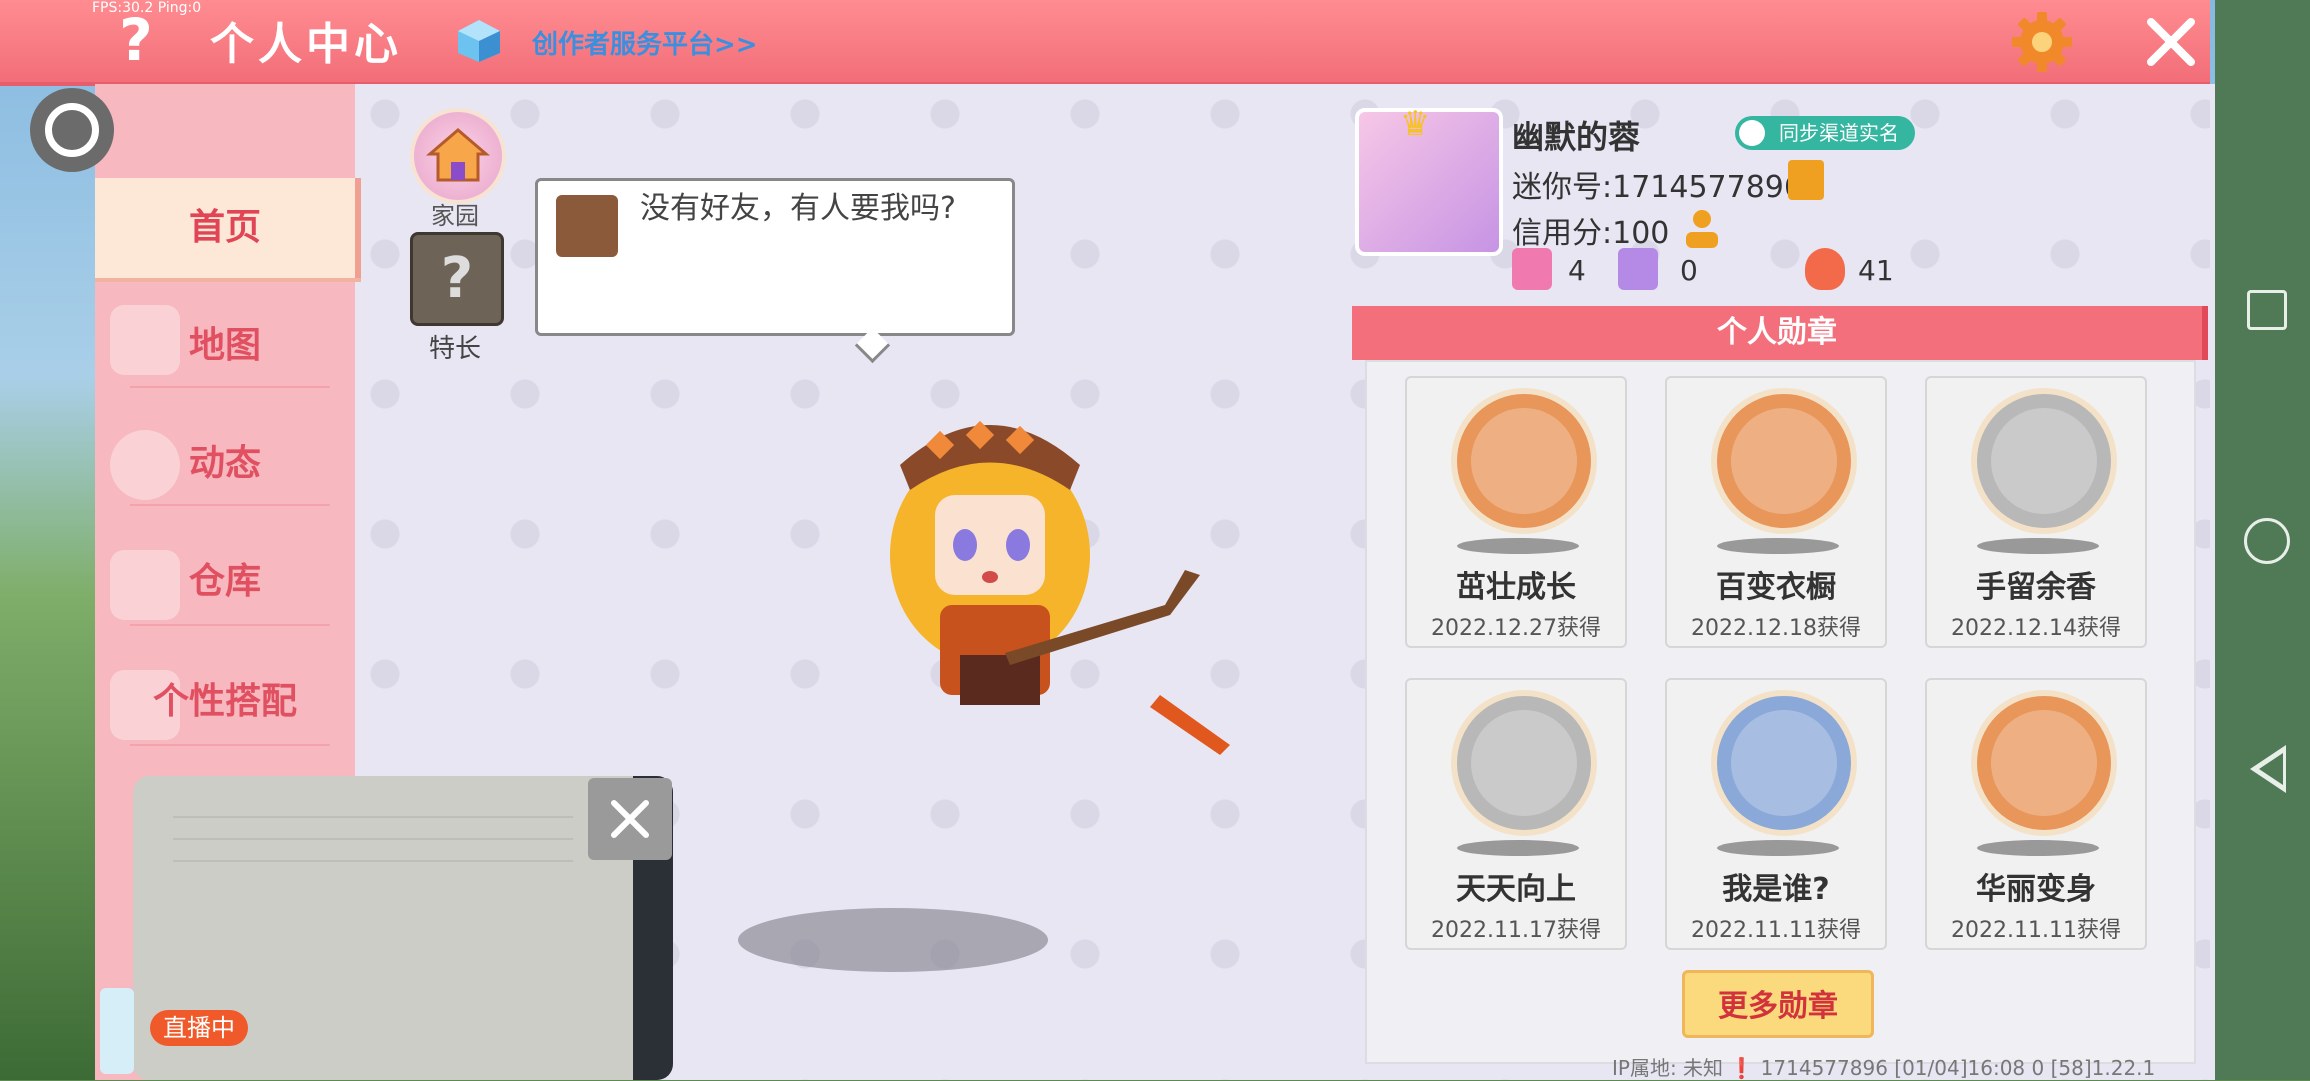  What do you see at coordinates (1516, 587) in the screenshot?
I see `medal-name: 茁壮成长` at bounding box center [1516, 587].